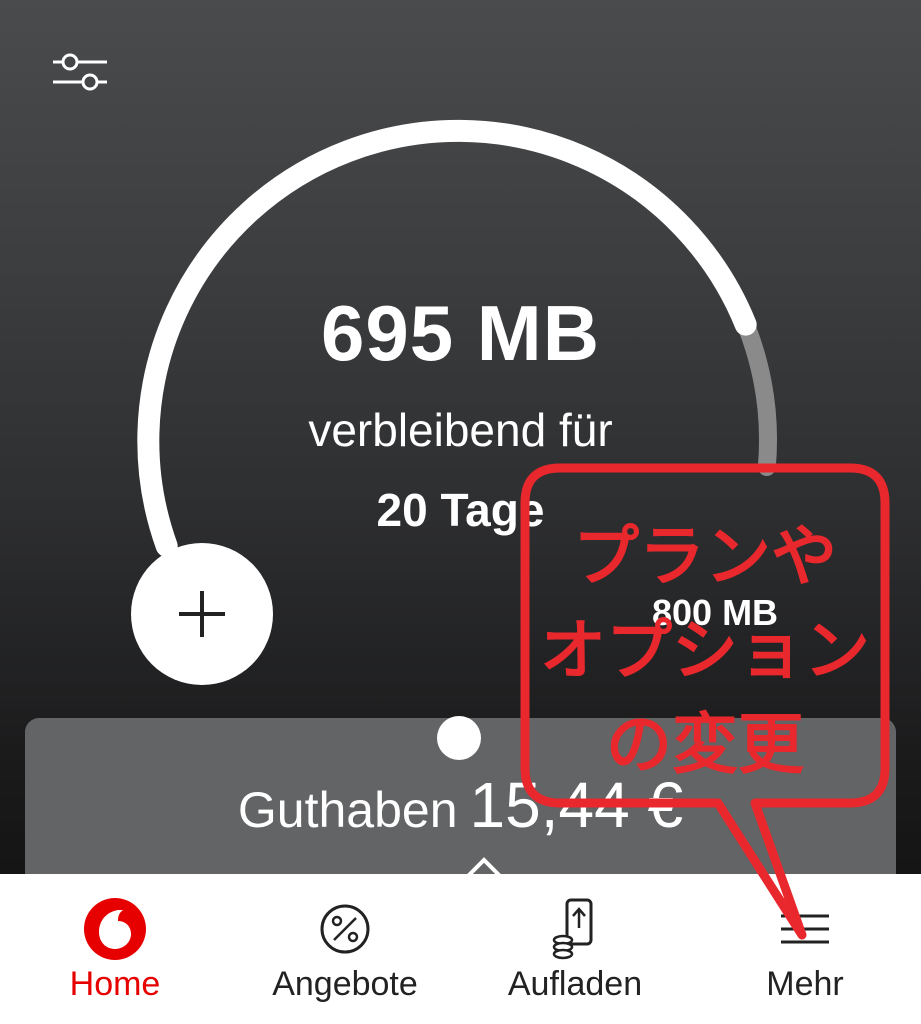 Image resolution: width=921 pixels, height=1024 pixels. I want to click on remaining-data-amount: 695 MB, so click(460, 333).